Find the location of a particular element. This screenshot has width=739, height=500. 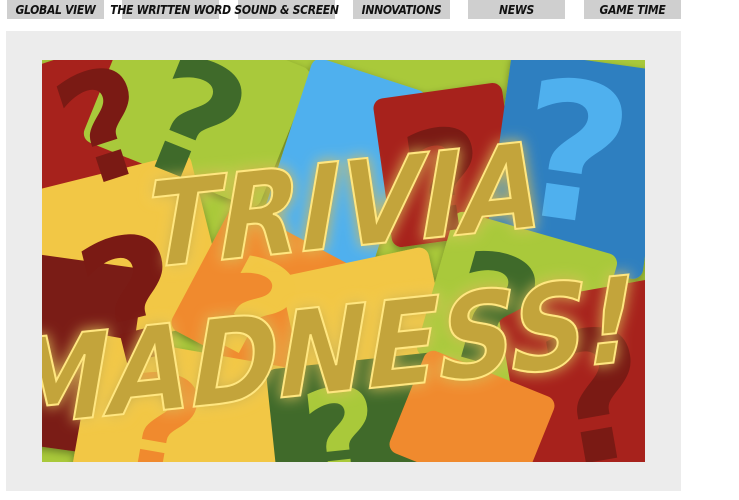

nav-tab-news: News is located at coordinates (516, 9).